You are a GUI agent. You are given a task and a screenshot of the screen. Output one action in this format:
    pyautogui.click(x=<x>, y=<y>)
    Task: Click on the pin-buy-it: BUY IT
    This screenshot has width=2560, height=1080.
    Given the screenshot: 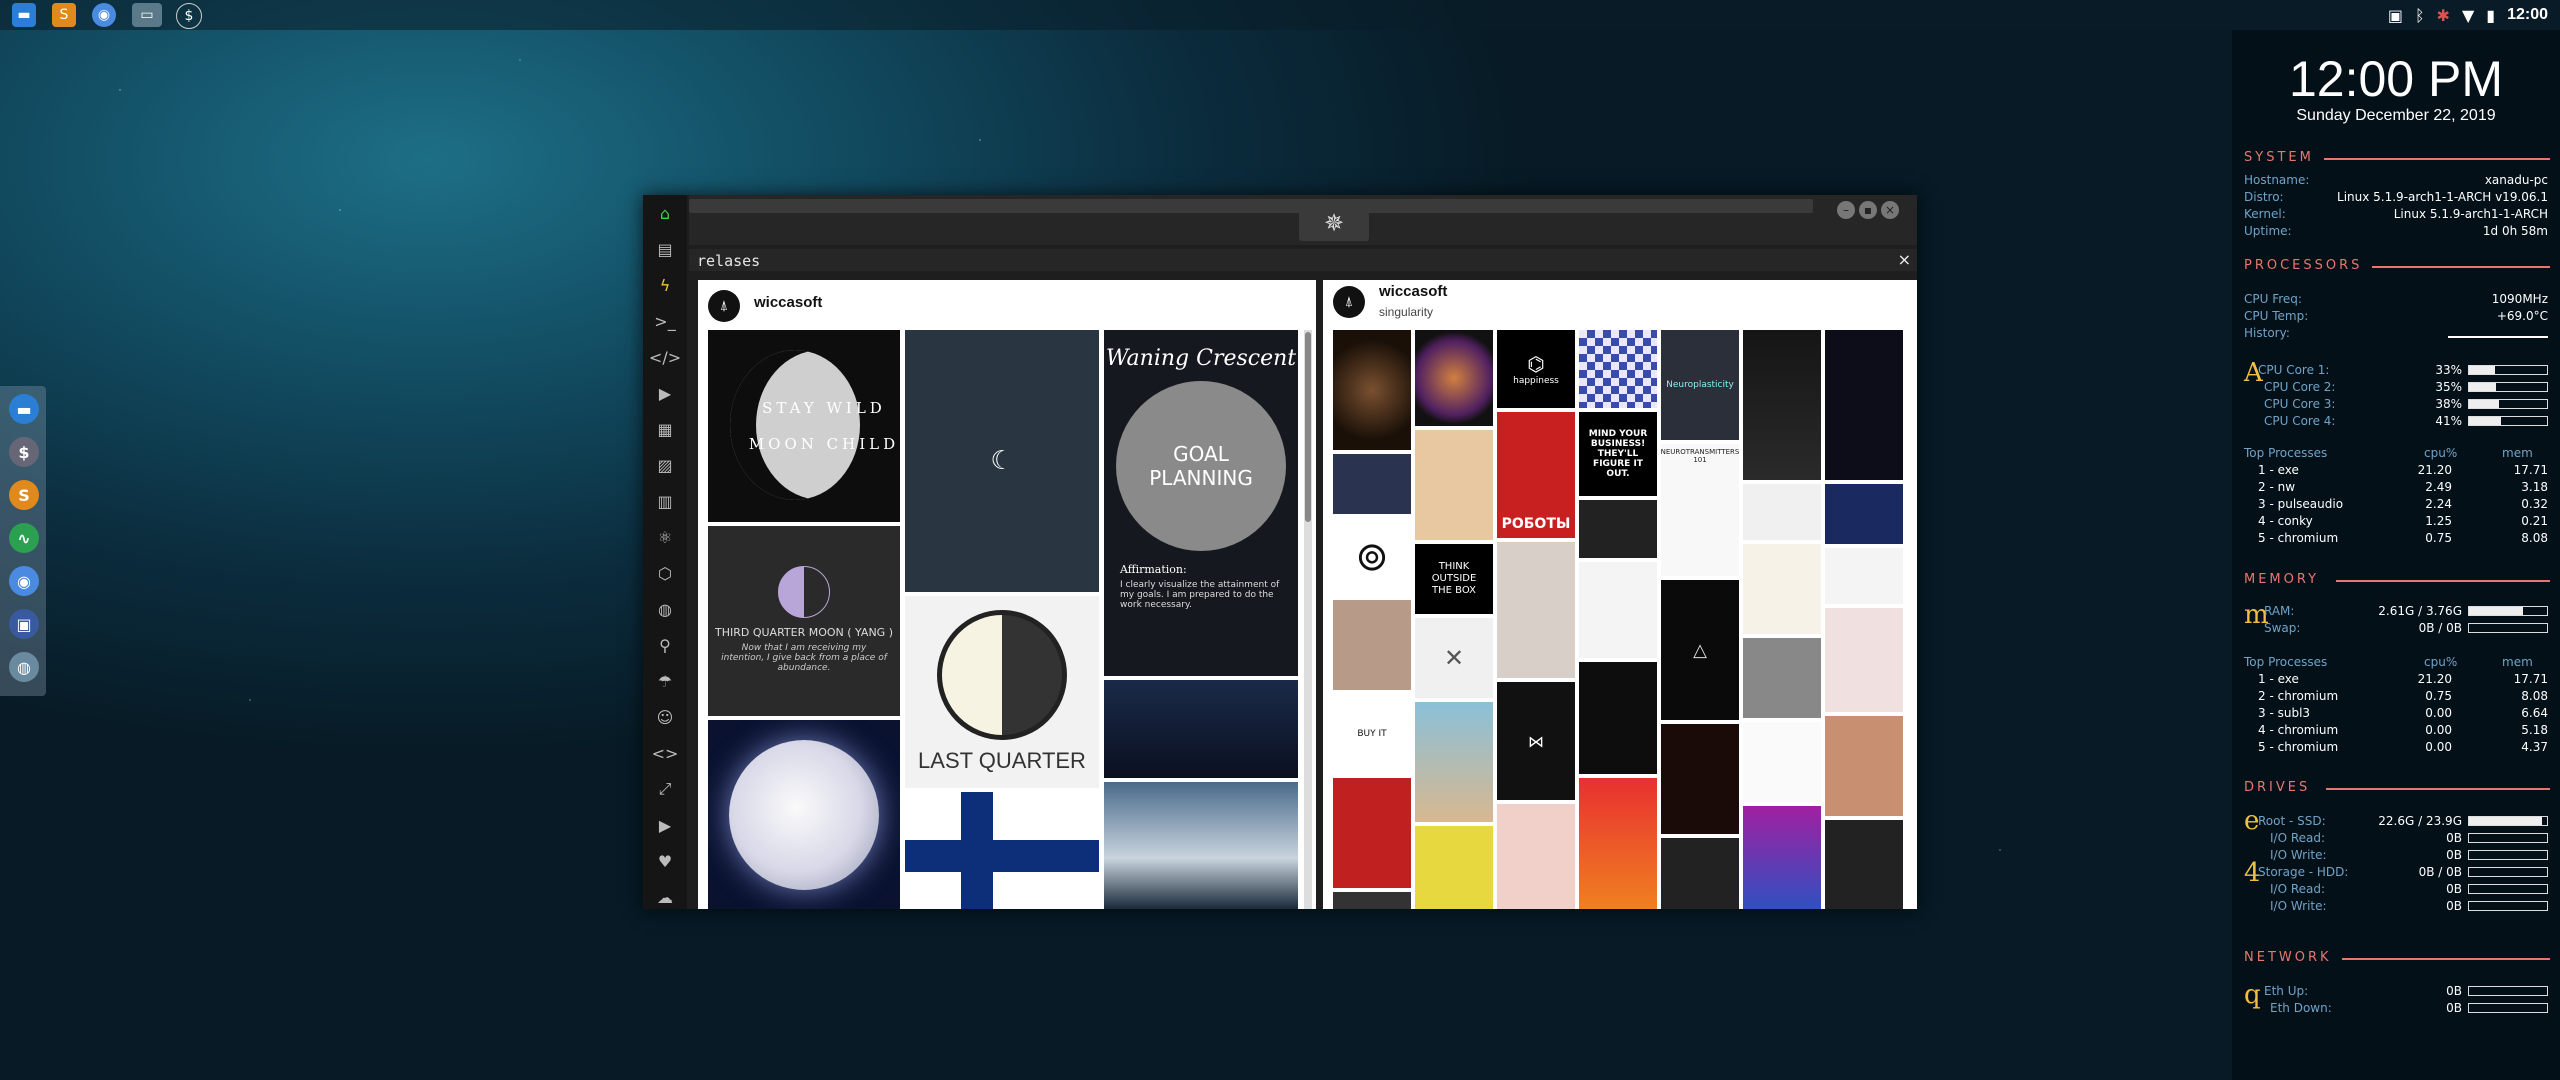 What is the action you would take?
    pyautogui.click(x=1372, y=734)
    